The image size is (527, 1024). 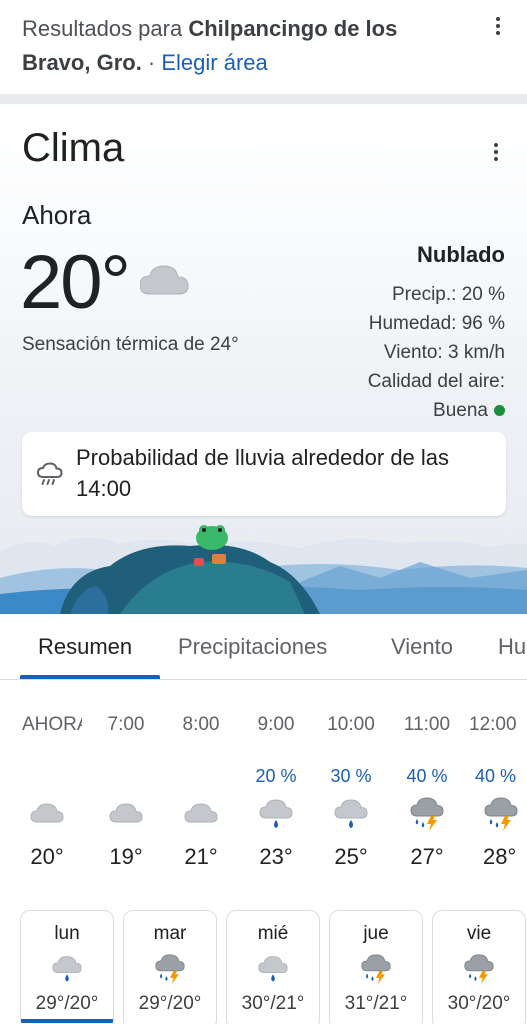 What do you see at coordinates (376, 1003) in the screenshot?
I see `day-temps: 31°/21°` at bounding box center [376, 1003].